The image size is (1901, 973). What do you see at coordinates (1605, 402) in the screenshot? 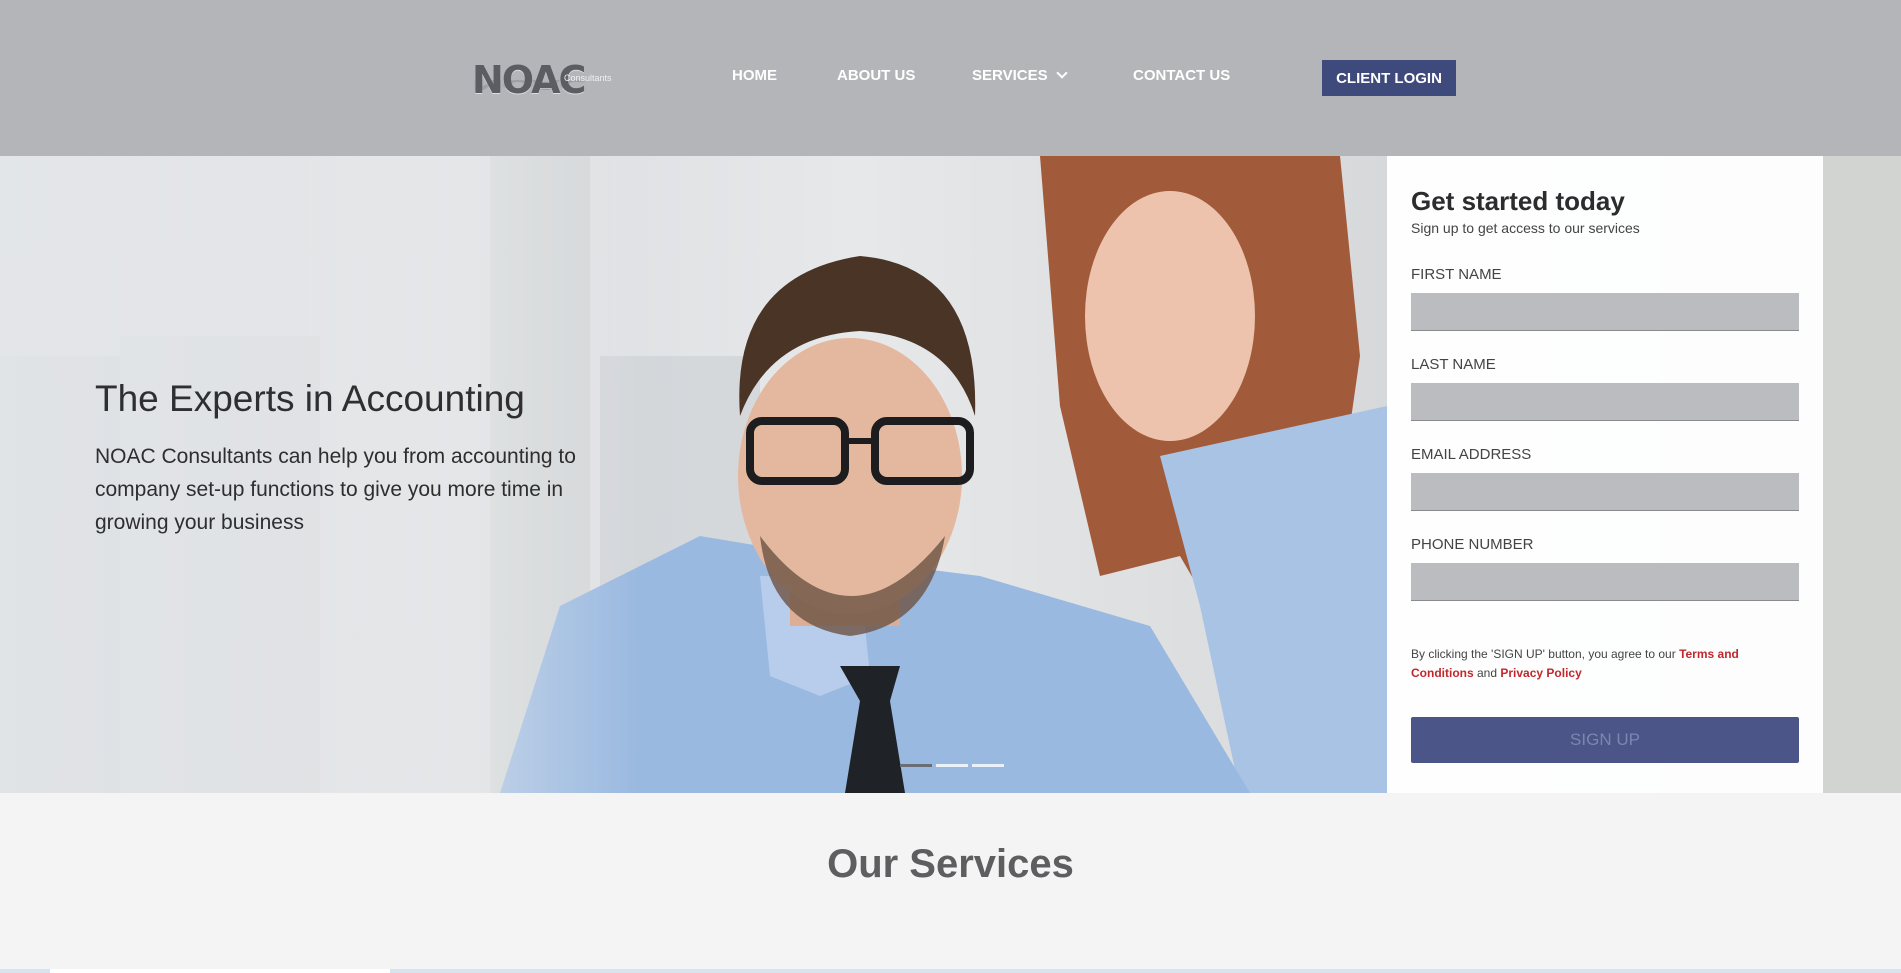
I see `last-name-field` at bounding box center [1605, 402].